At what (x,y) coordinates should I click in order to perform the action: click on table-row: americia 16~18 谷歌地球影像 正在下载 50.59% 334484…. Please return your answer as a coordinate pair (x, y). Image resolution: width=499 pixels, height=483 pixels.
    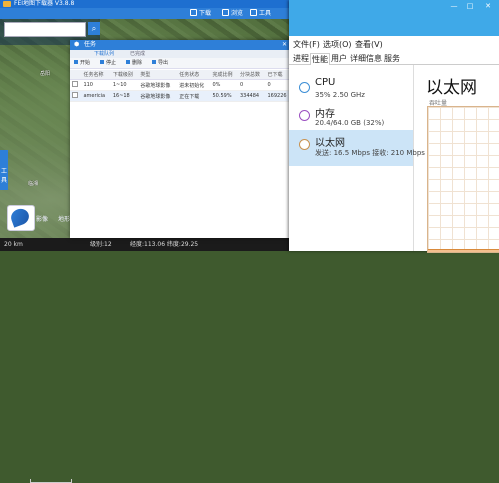
    Looking at the image, I should click on (181, 96).